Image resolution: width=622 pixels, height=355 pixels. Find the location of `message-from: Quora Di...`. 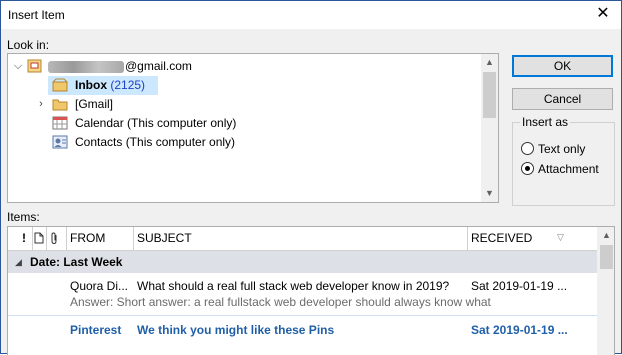

message-from: Quora Di... is located at coordinates (99, 286).